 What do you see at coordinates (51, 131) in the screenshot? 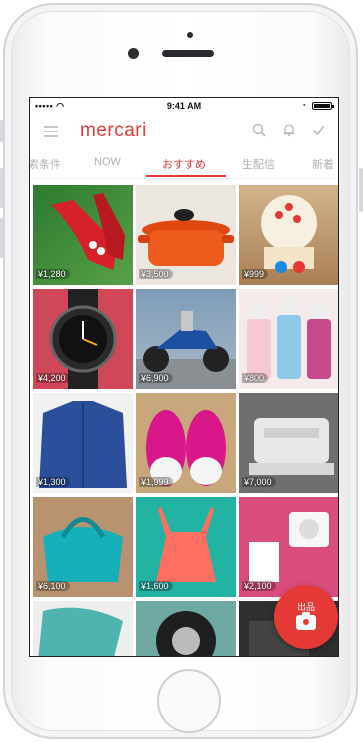
I see `hamburger-icon` at bounding box center [51, 131].